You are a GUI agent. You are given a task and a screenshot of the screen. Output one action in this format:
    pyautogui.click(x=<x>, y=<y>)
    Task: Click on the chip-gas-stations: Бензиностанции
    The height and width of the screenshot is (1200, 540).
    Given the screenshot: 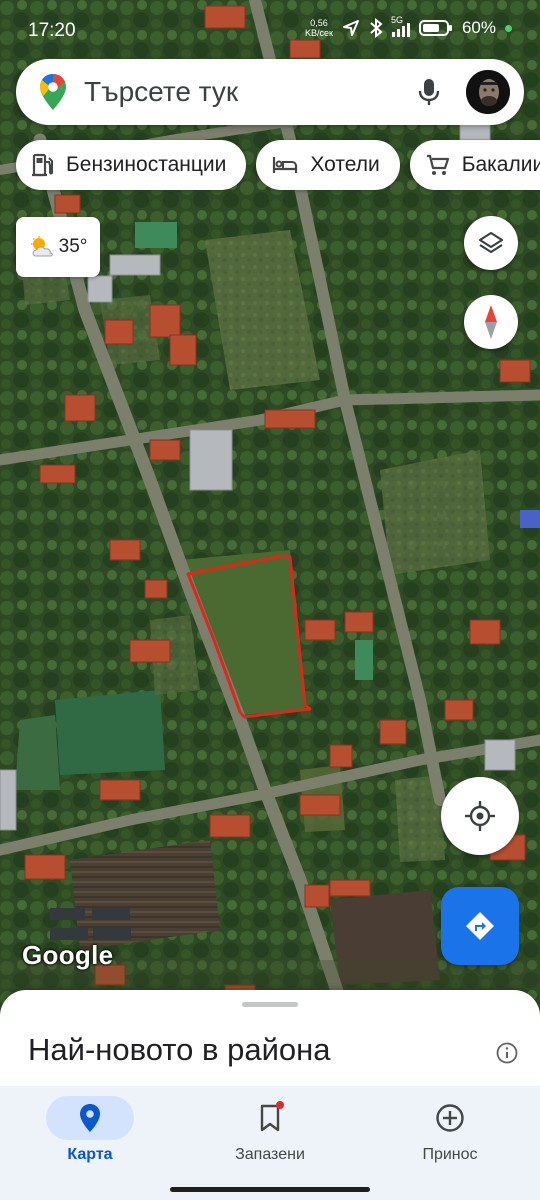 What is the action you would take?
    pyautogui.click(x=131, y=165)
    